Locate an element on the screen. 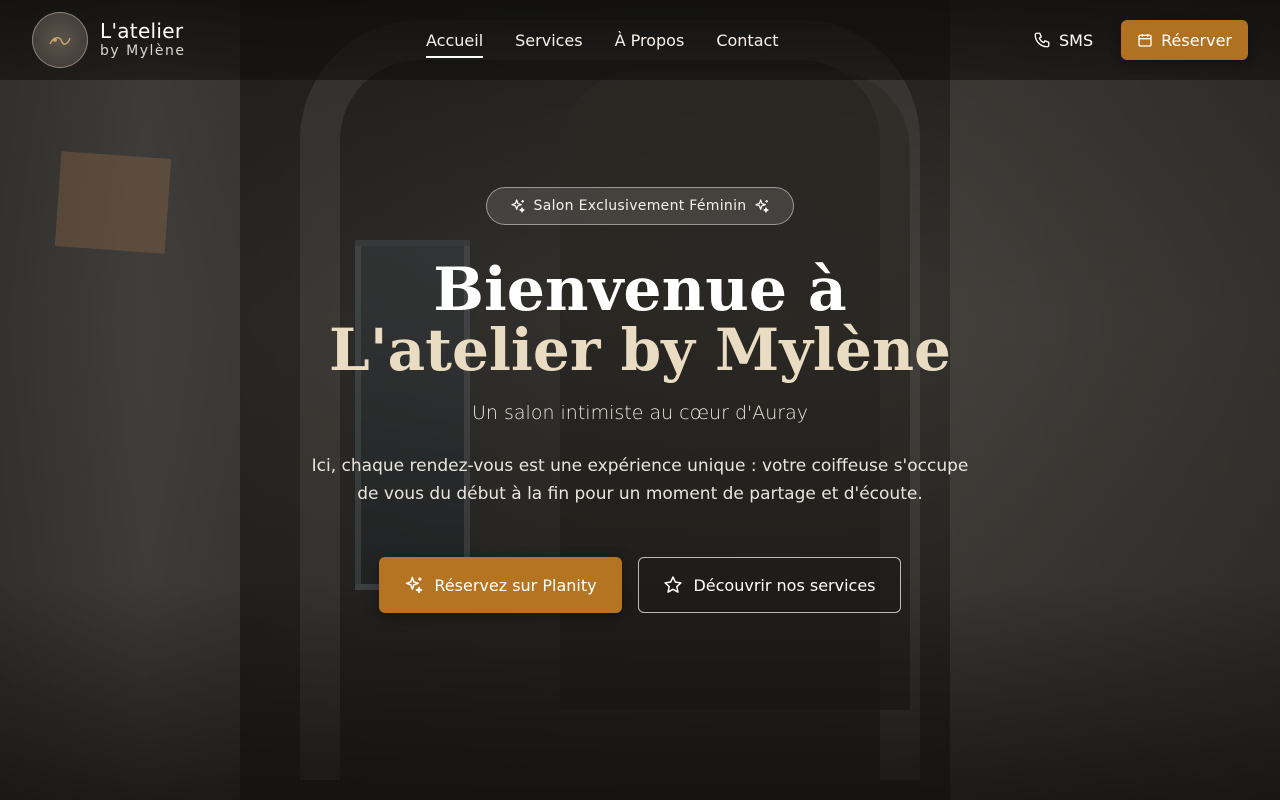 This screenshot has width=1280, height=800. nav-item-a-propos: À Propos is located at coordinates (650, 40).